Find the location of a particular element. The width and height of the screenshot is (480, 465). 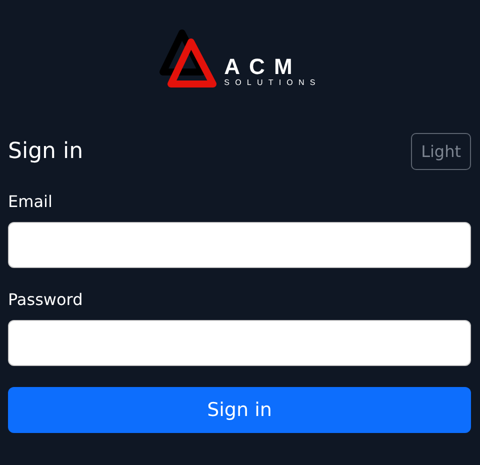

logo-icon is located at coordinates (188, 59).